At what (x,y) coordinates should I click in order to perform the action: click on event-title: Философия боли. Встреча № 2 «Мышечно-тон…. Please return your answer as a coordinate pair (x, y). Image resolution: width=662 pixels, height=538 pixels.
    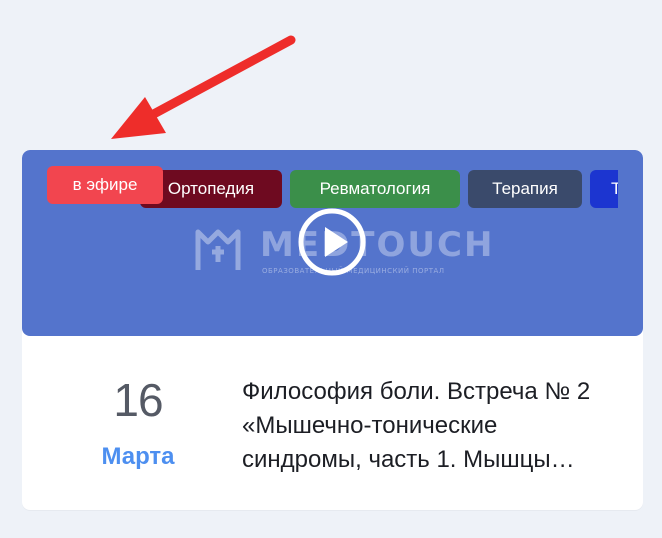
    Looking at the image, I should click on (432, 426).